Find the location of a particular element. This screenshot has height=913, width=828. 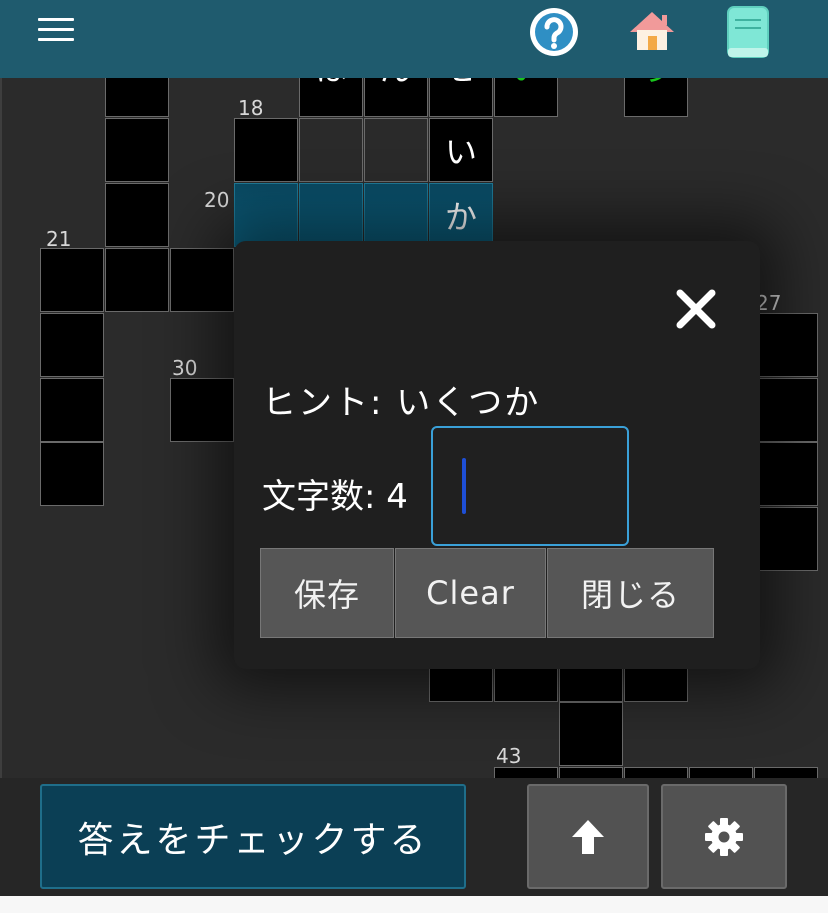

hamburger-icon is located at coordinates (56, 30).